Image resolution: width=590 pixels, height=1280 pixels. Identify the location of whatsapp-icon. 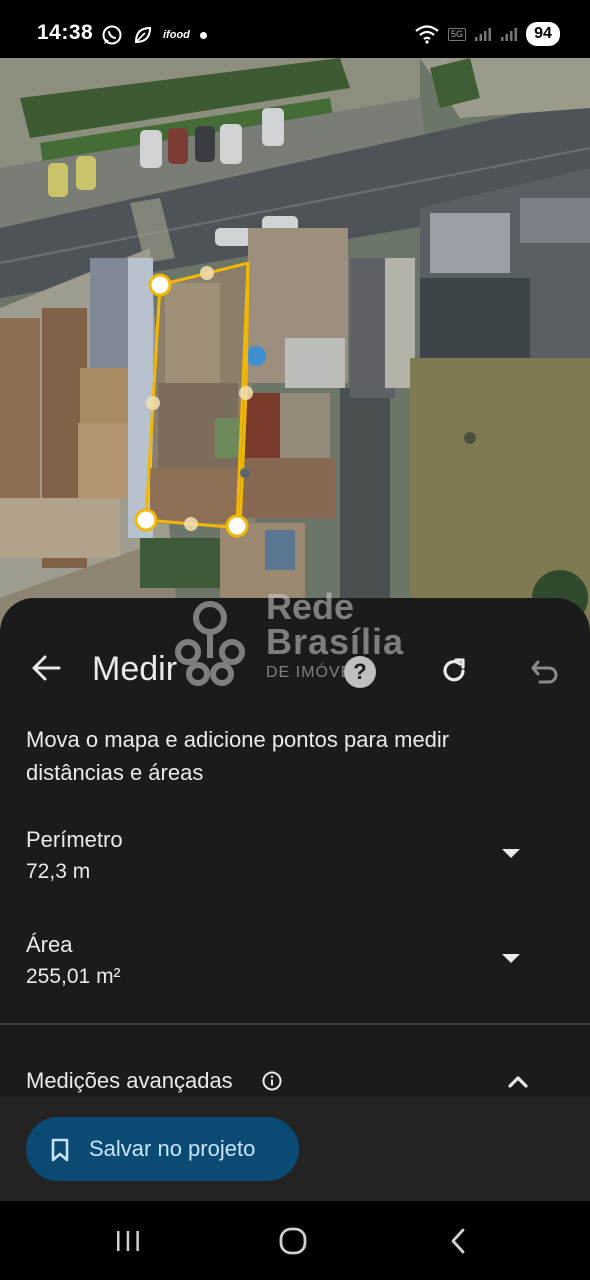
(112, 35).